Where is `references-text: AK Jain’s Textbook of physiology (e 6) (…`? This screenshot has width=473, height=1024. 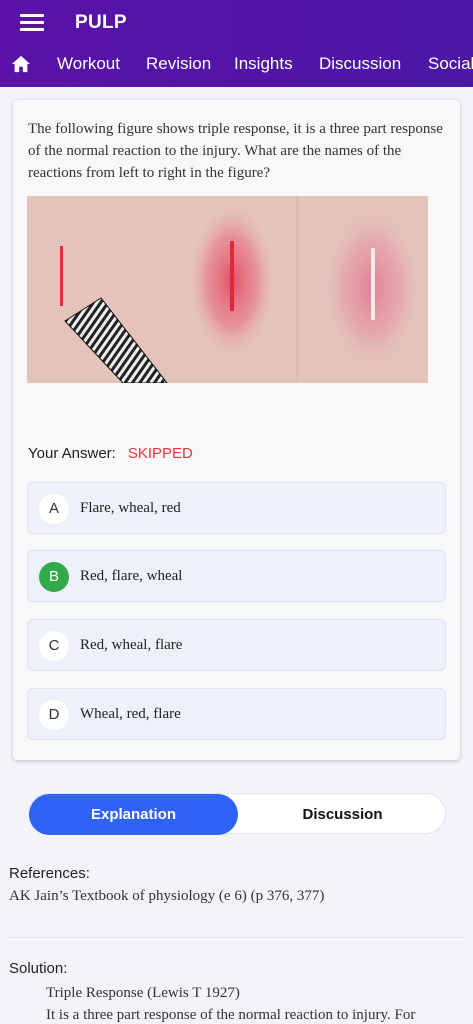
references-text: AK Jain’s Textbook of physiology (e 6) (… is located at coordinates (167, 896).